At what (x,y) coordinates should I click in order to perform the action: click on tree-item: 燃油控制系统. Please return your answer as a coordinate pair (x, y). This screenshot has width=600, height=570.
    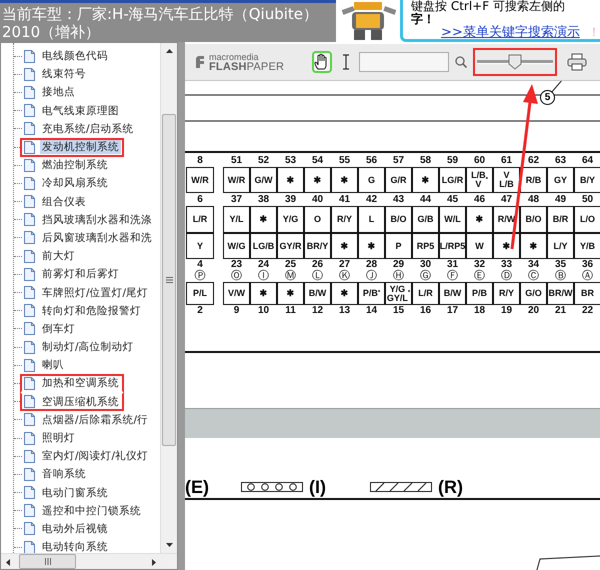
    Looking at the image, I should click on (75, 165).